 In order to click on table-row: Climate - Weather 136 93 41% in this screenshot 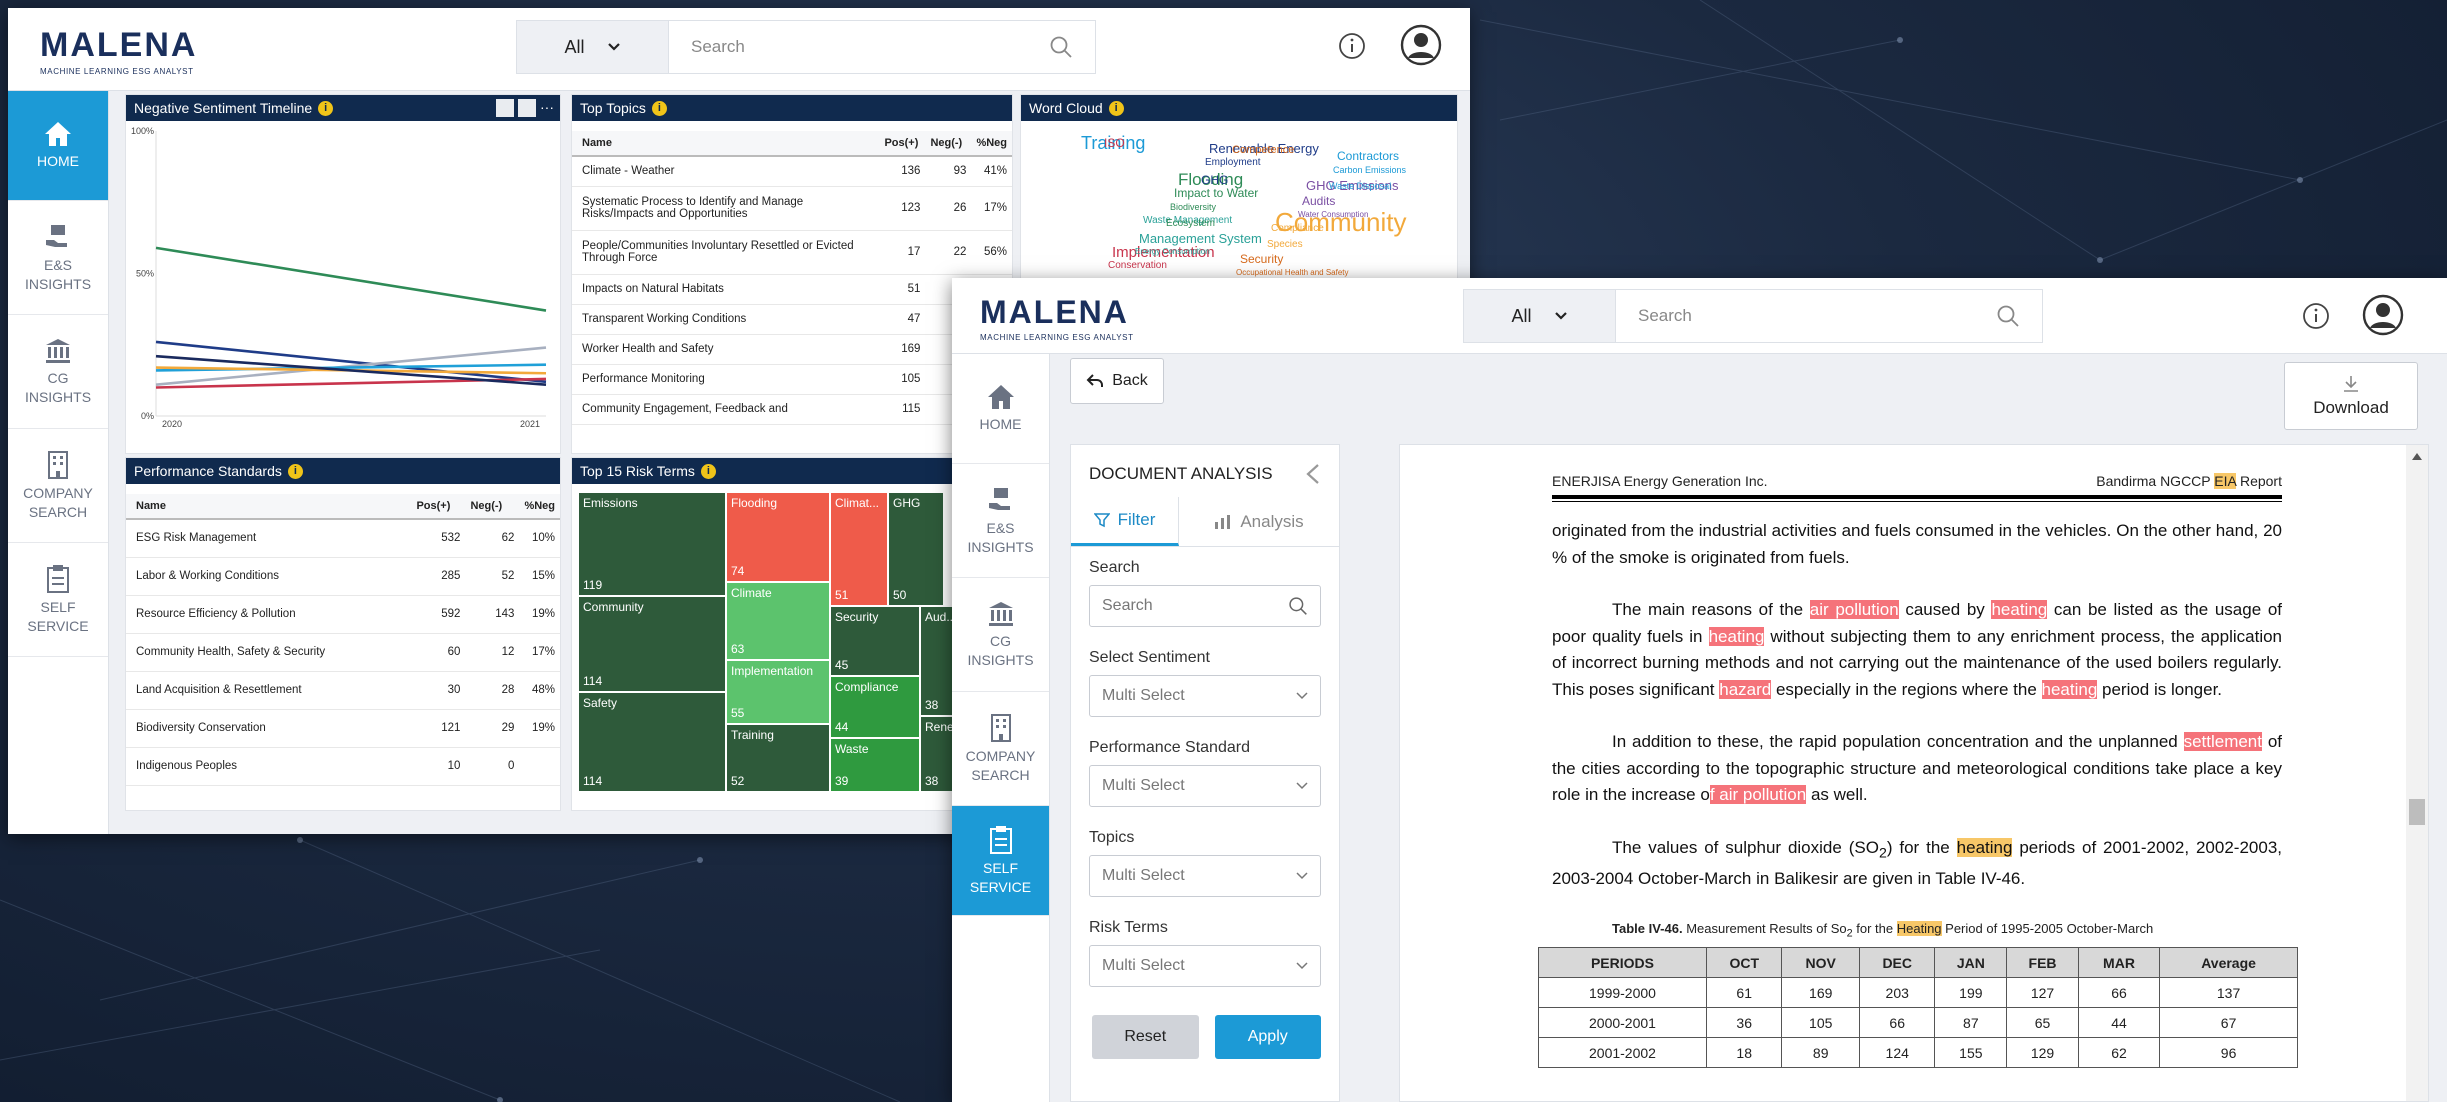, I will do `click(792, 171)`.